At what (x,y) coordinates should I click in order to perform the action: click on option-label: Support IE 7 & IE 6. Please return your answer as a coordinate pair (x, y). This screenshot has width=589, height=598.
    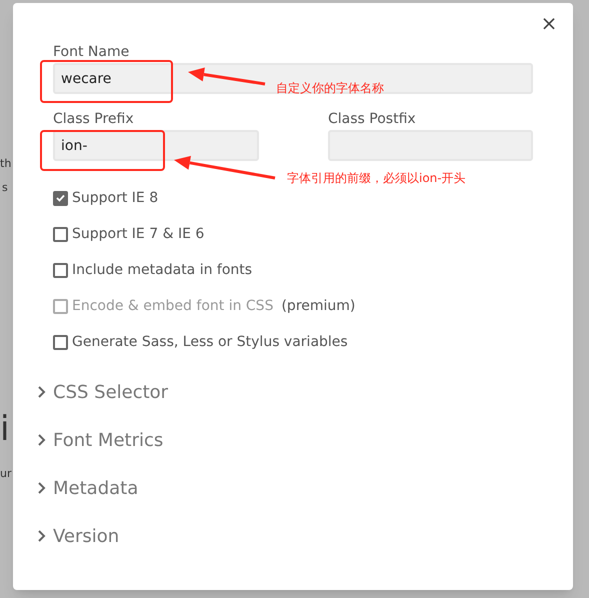
    Looking at the image, I should click on (138, 234).